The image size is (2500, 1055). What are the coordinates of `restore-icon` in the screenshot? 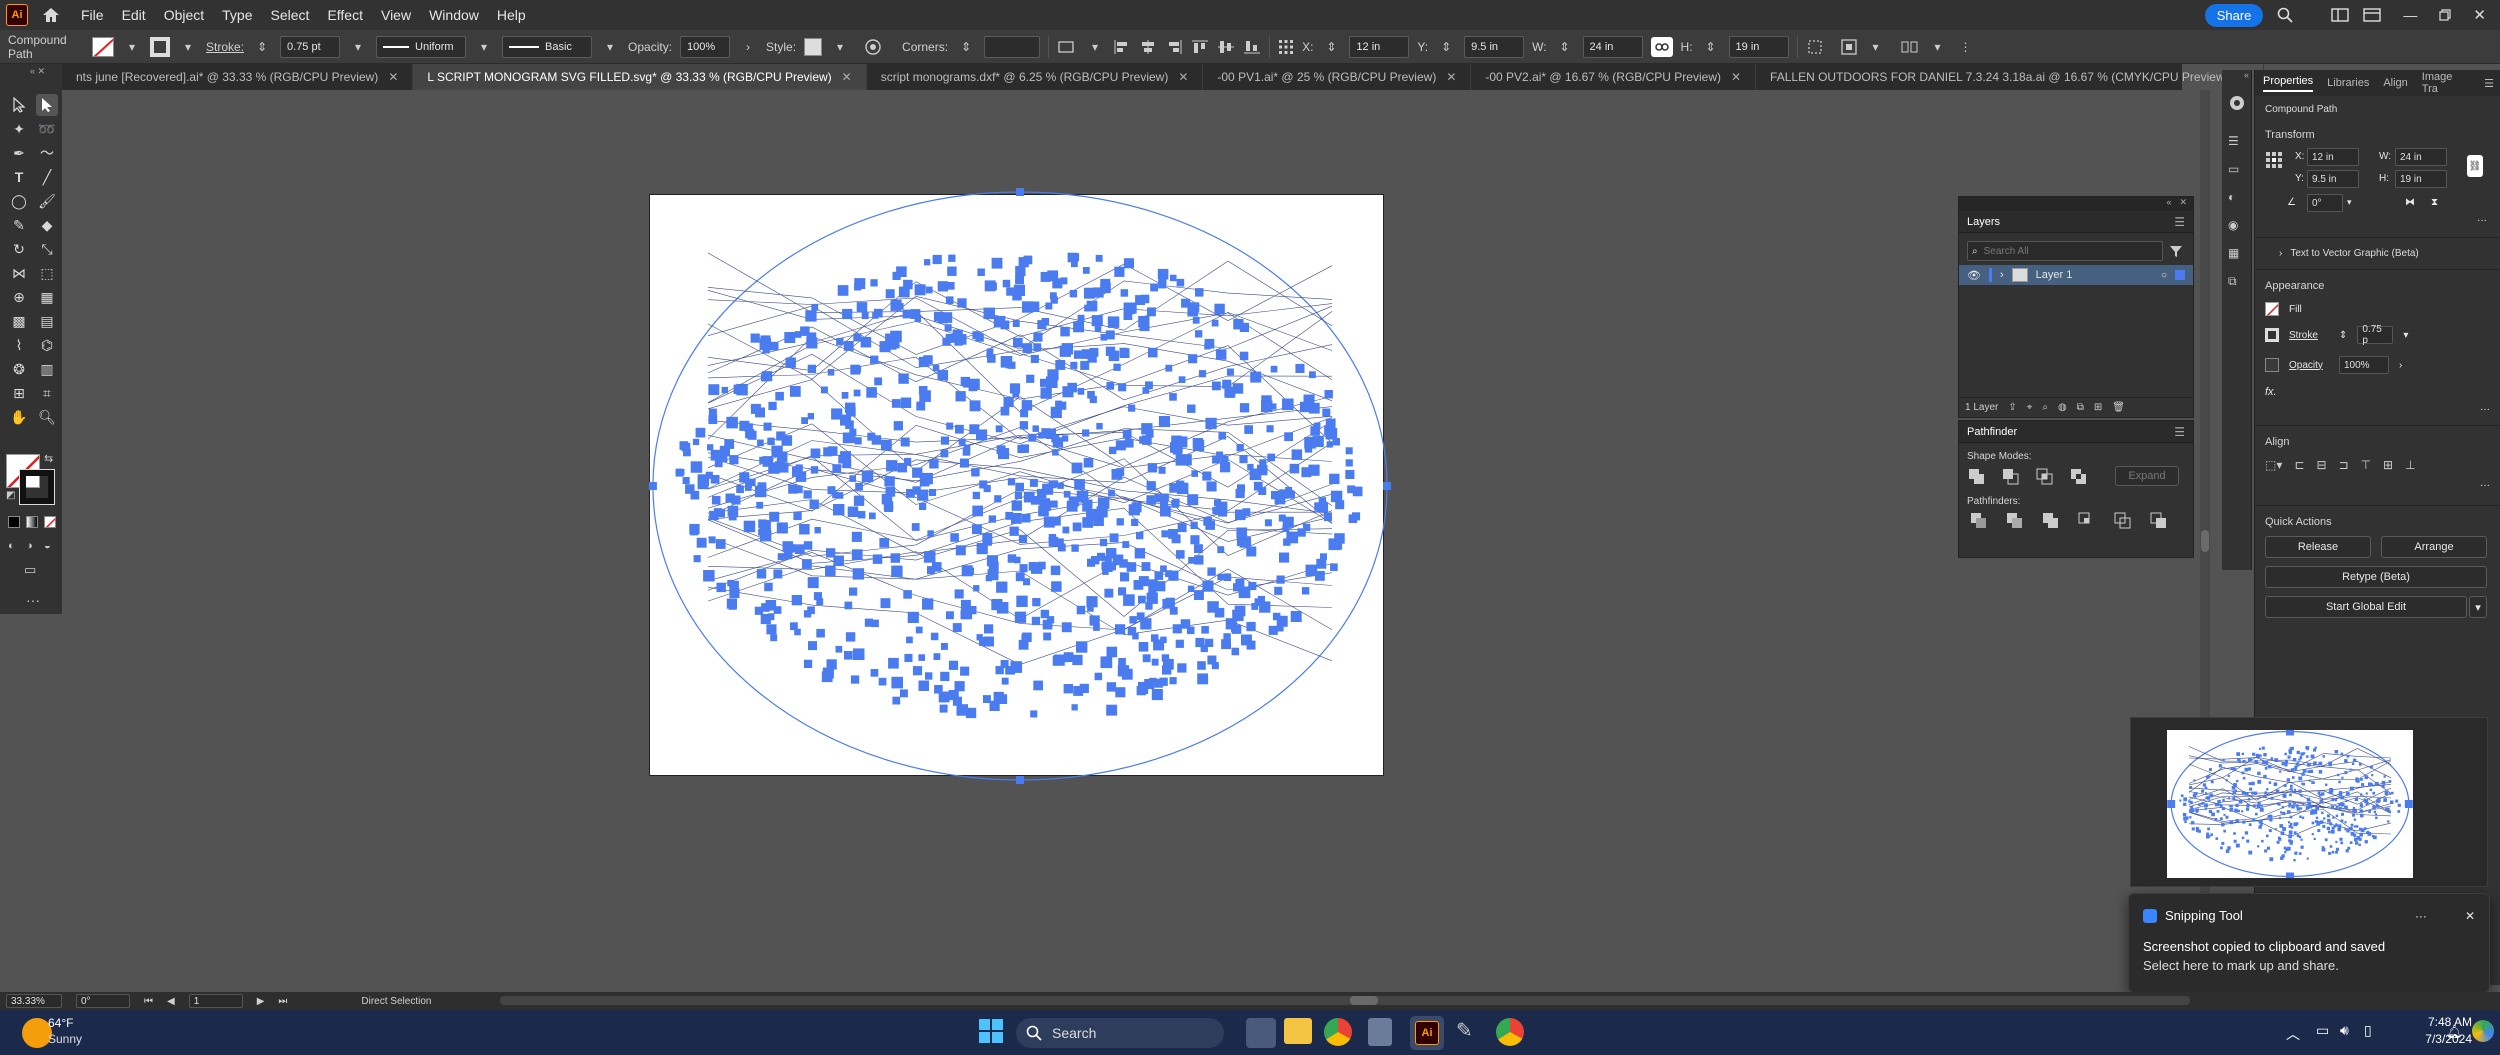 It's located at (2445, 15).